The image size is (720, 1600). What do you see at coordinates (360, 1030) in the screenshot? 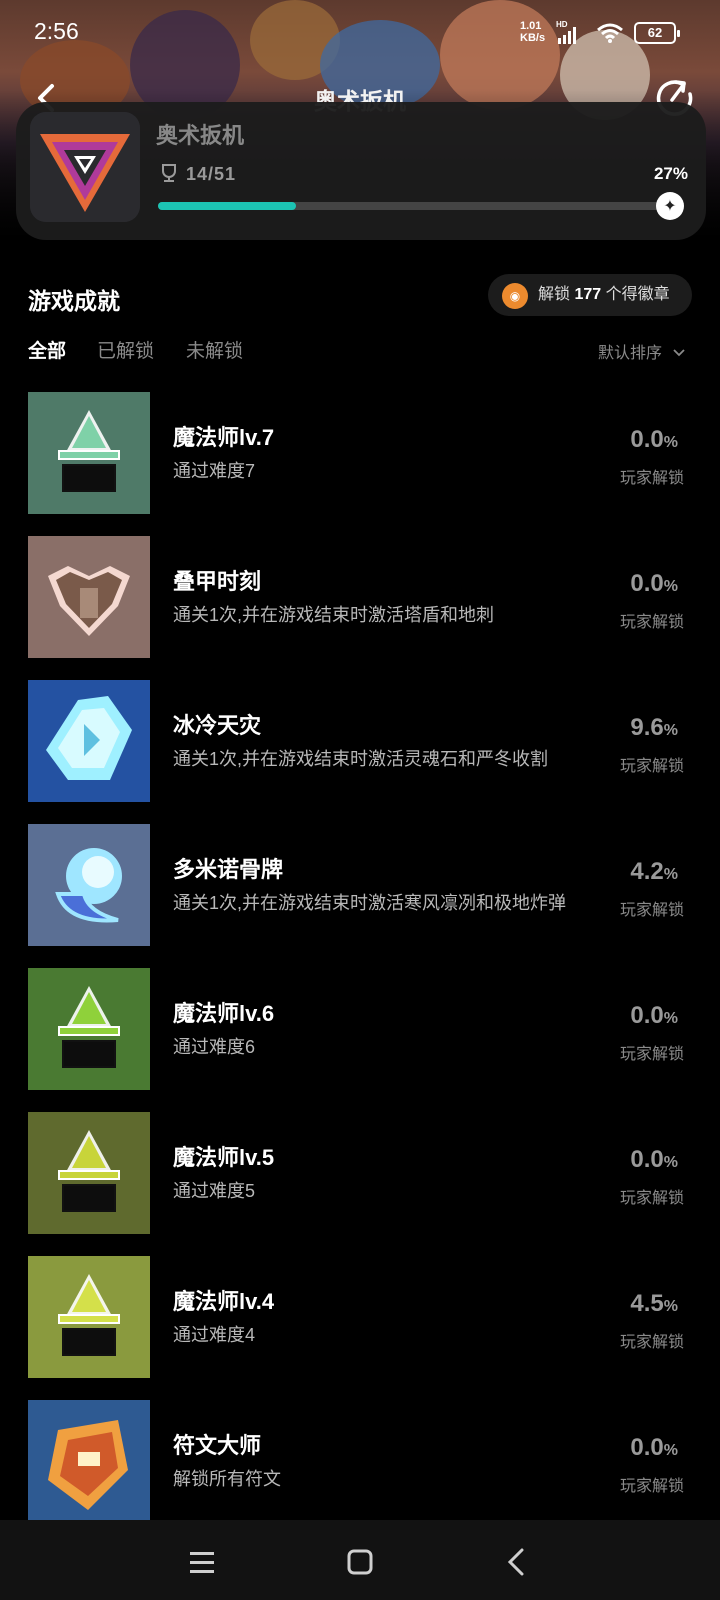
I see `achievement-item: 魔法师lv.6 通过难度6 0.0% 玩家解锁` at bounding box center [360, 1030].